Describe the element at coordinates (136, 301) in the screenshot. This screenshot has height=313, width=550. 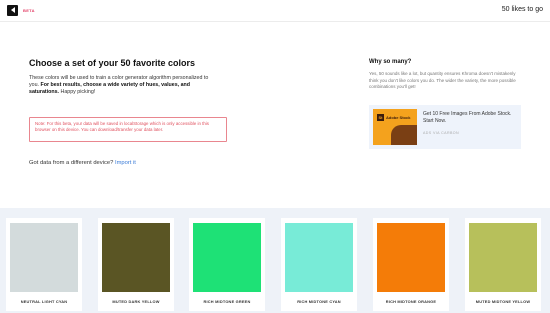
I see `color-label: MUTED DARK YELLOW` at that location.